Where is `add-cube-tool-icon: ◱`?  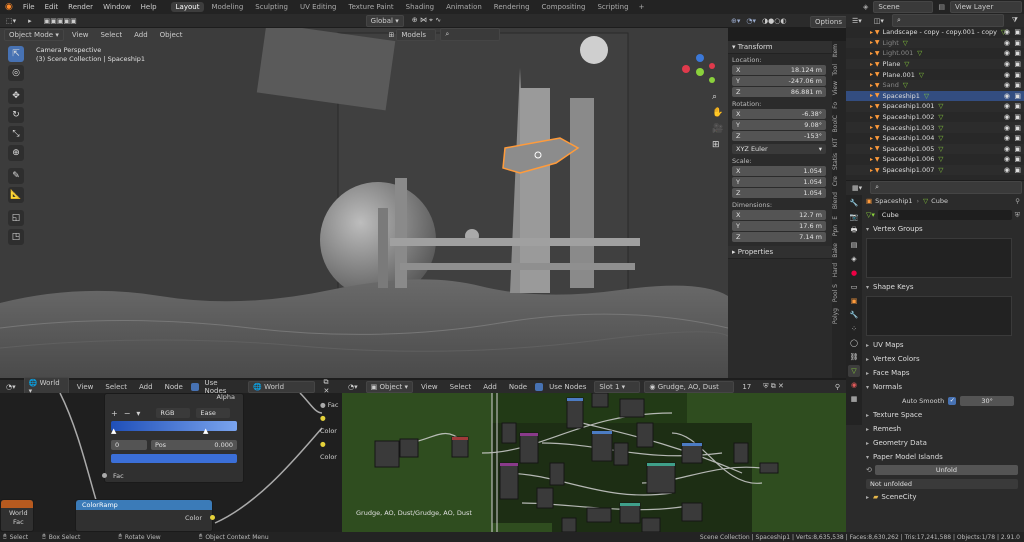
add-cube-tool-icon: ◱ is located at coordinates (16, 218).